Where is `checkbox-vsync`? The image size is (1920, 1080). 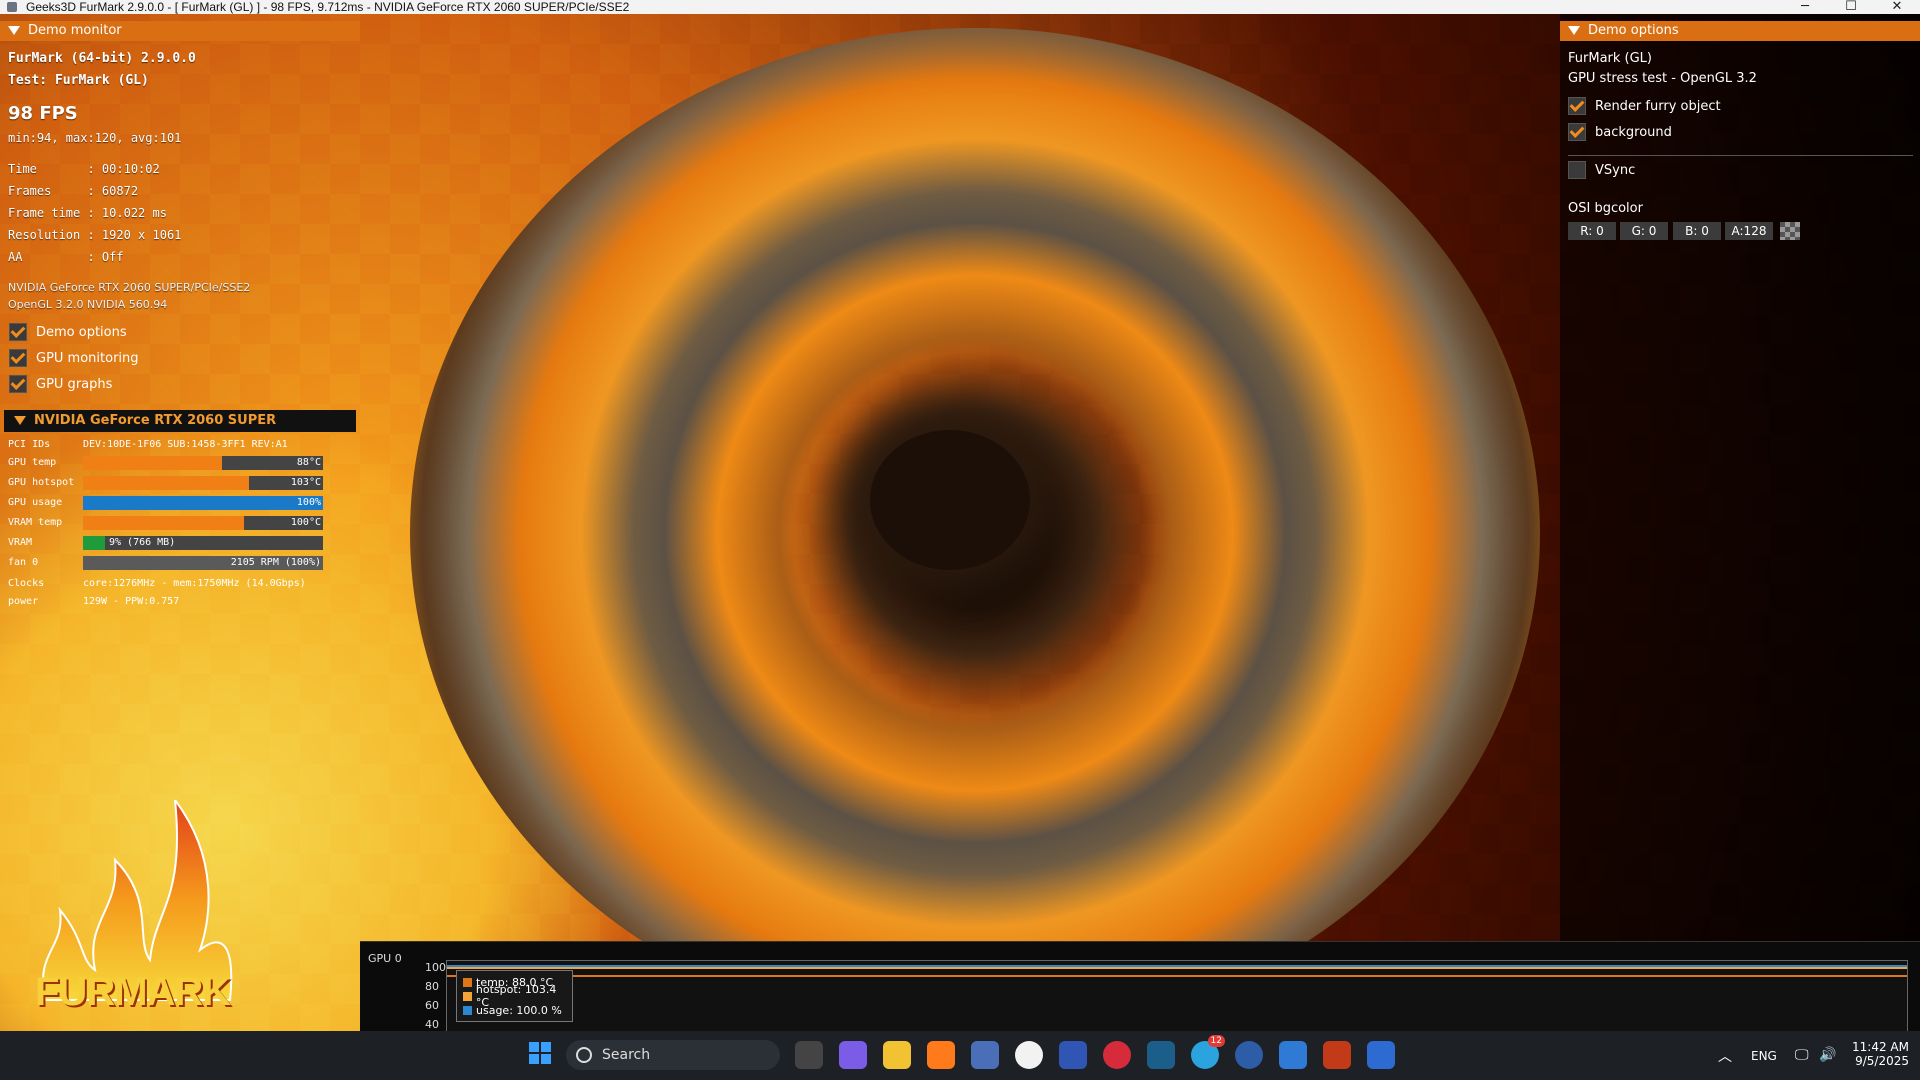
checkbox-vsync is located at coordinates (1577, 170).